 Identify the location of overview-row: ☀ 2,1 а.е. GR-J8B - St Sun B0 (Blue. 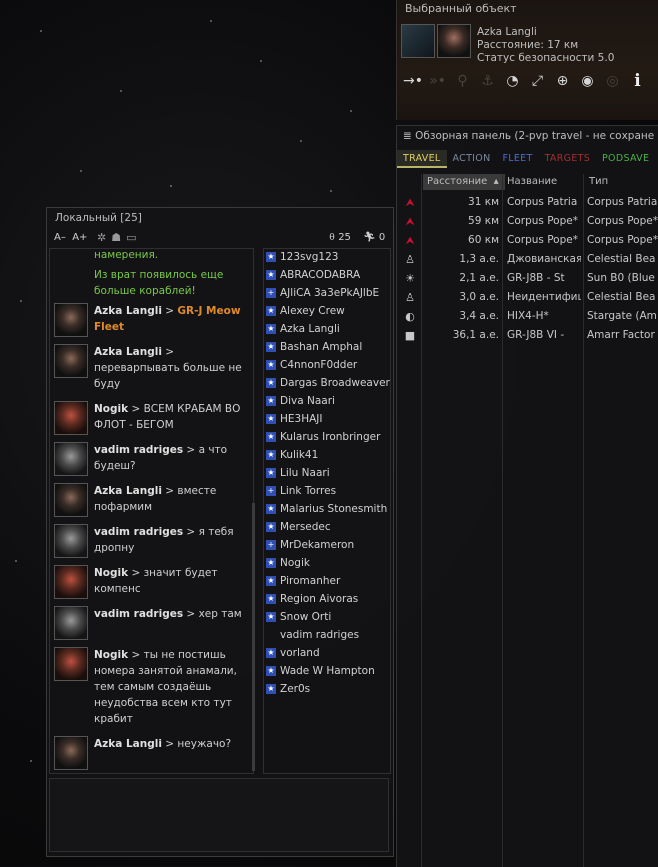
(527, 278).